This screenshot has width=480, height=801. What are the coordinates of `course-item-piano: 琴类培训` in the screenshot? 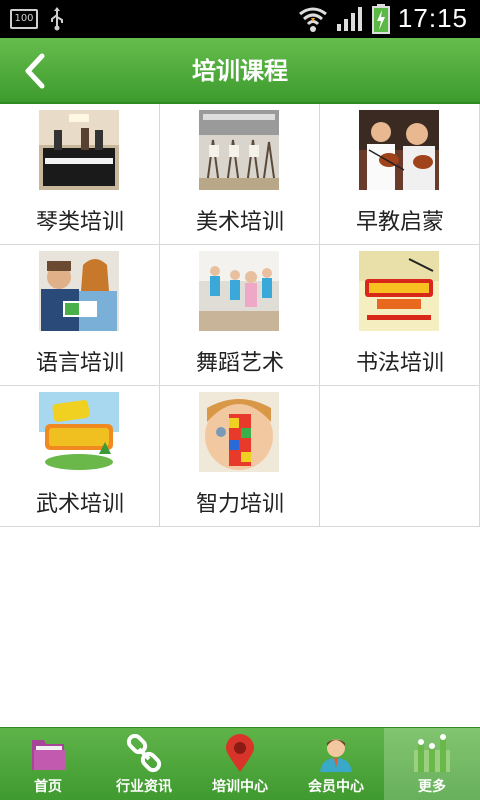 It's located at (80, 174).